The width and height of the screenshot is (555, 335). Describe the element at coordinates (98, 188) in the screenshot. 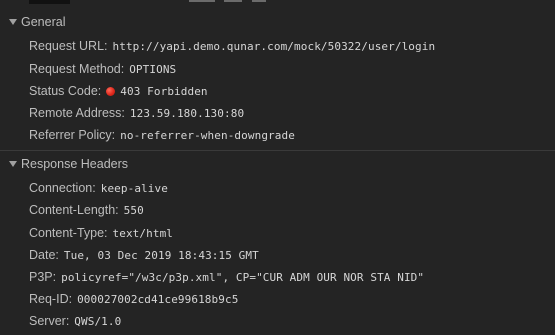

I see `response-row-connection: Connection: keep-alive` at that location.